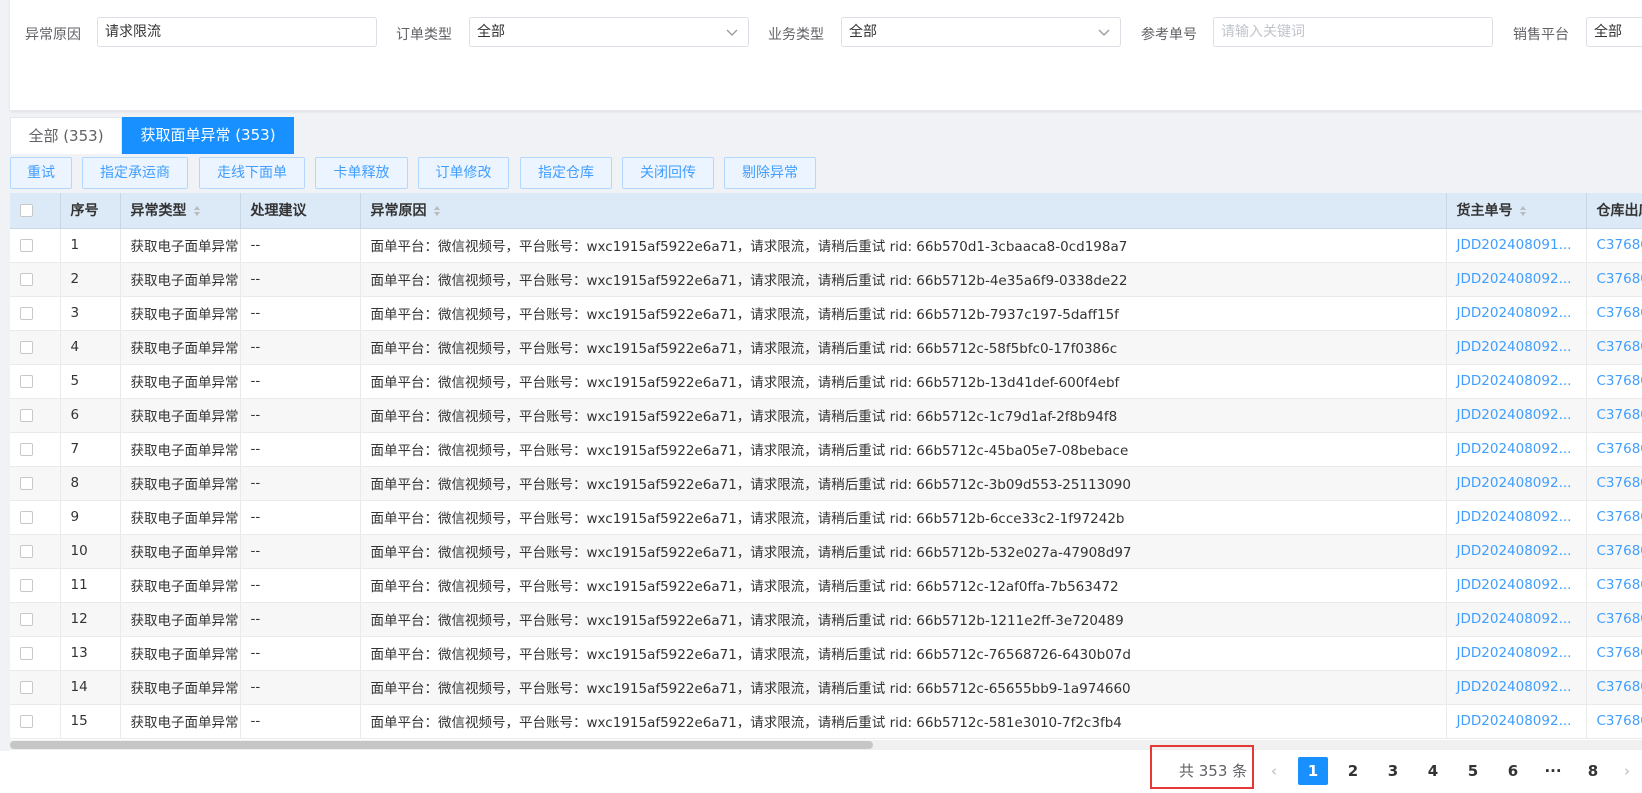 This screenshot has height=793, width=1642. I want to click on select-all-checkbox, so click(26, 210).